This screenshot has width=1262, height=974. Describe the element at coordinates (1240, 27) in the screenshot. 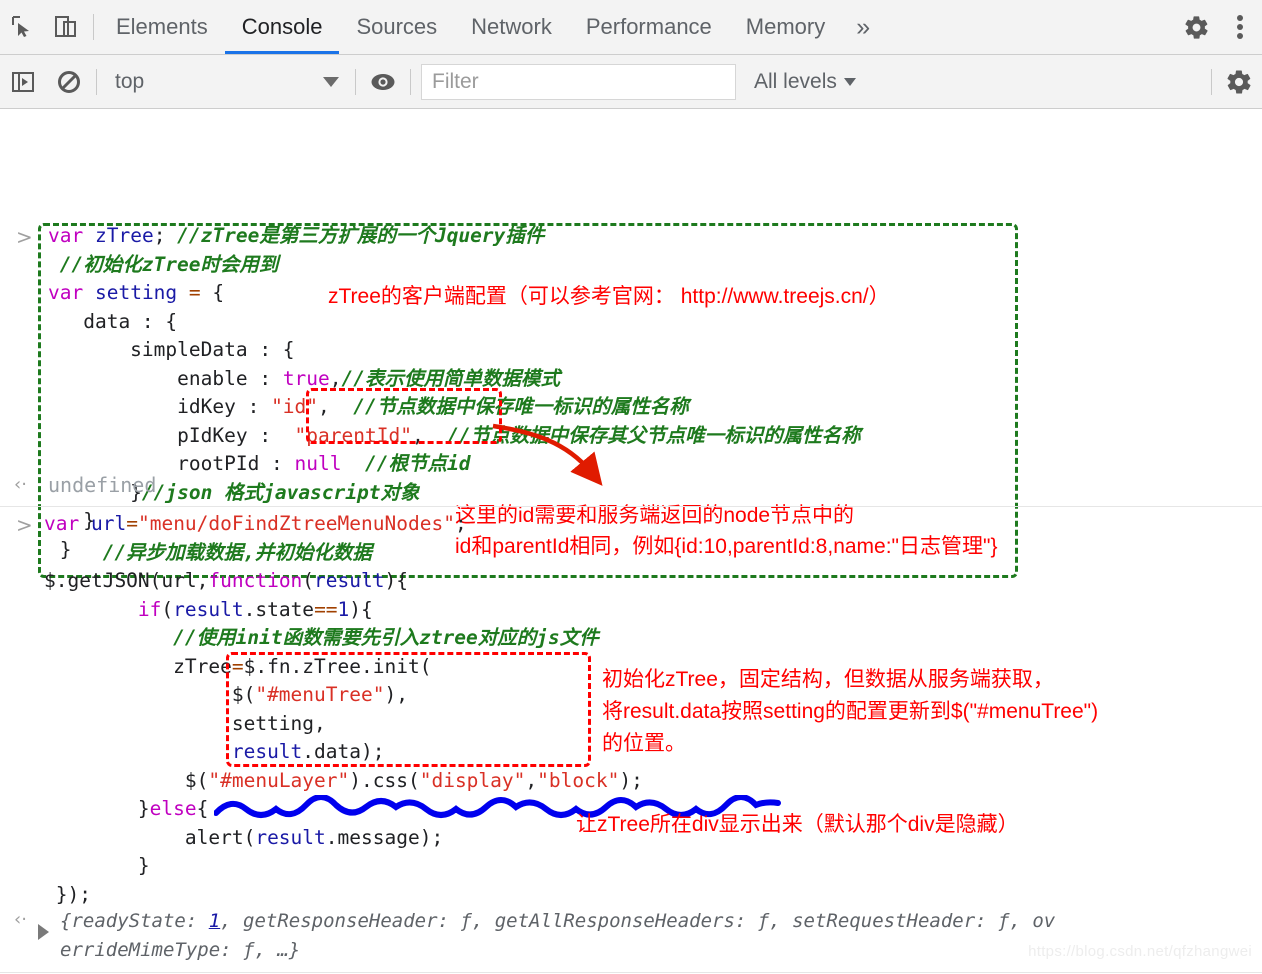

I see `kebab-menu-icon` at that location.